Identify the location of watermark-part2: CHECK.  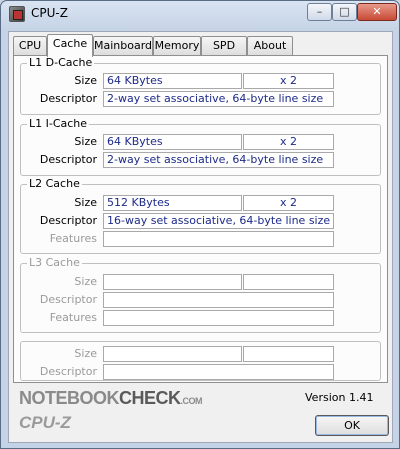
(150, 398).